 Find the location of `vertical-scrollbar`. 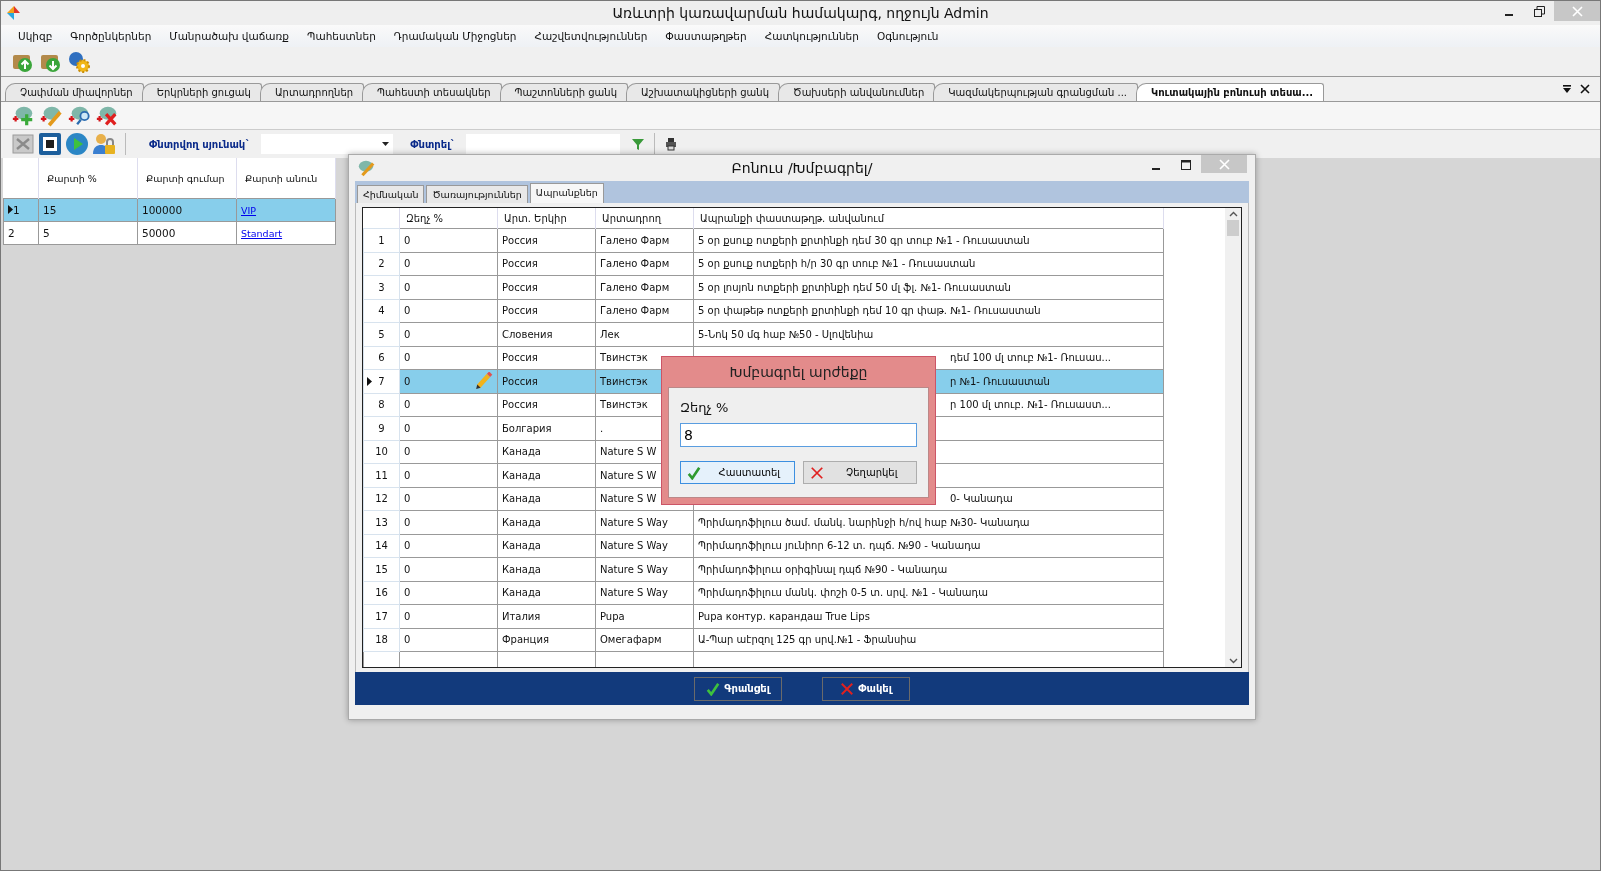

vertical-scrollbar is located at coordinates (1233, 437).